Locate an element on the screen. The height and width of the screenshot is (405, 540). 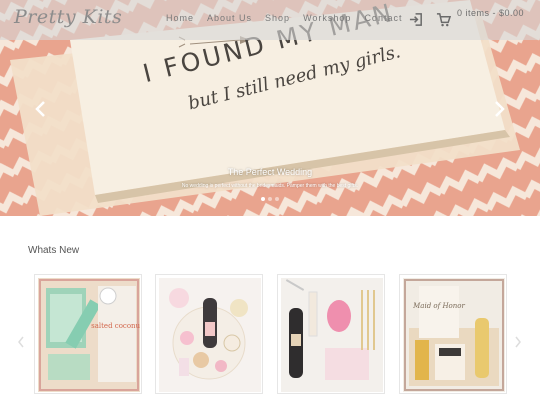
product-image: Maid of Honor is located at coordinates (454, 335).